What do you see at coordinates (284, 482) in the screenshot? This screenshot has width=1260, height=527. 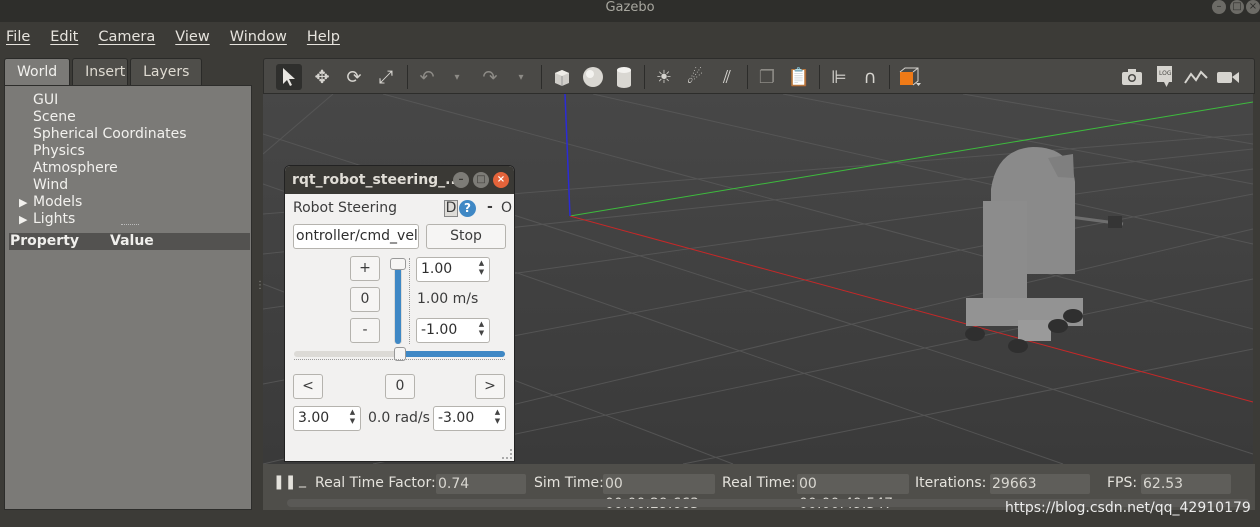 I see `pause-icon: ❚❚` at bounding box center [284, 482].